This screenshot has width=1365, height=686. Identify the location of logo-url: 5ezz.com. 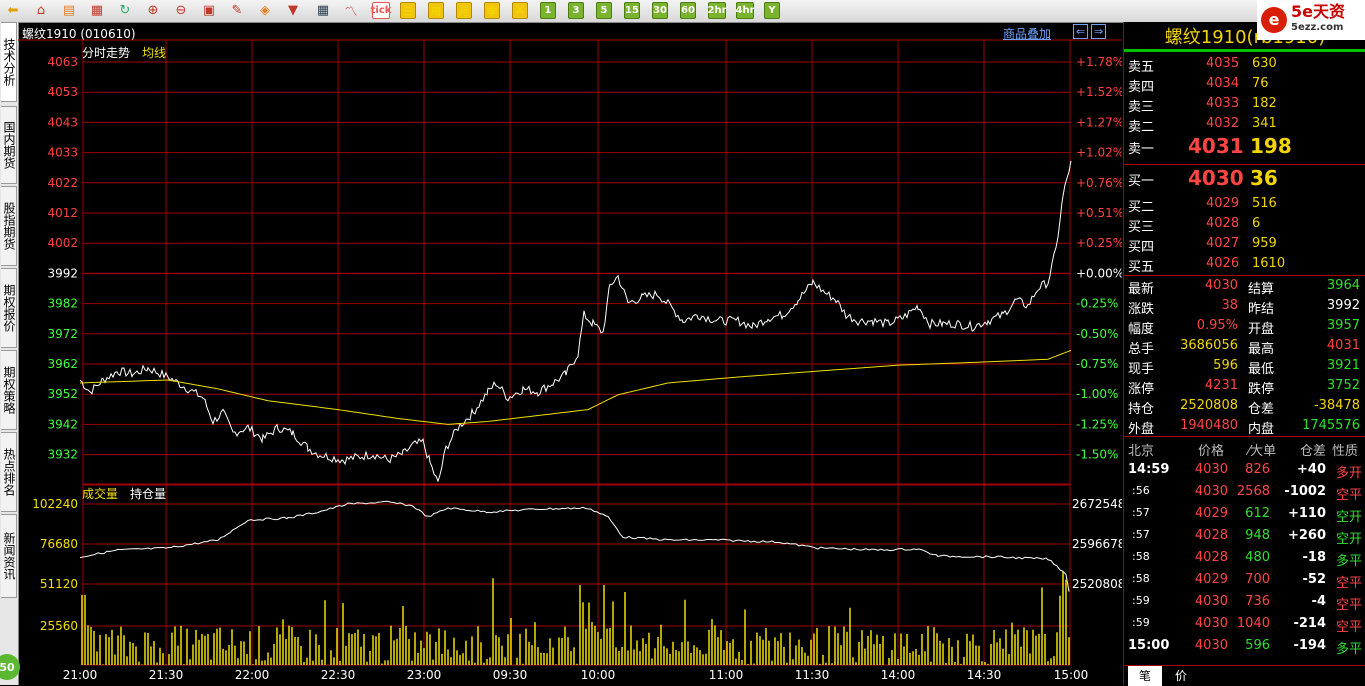
(1317, 27).